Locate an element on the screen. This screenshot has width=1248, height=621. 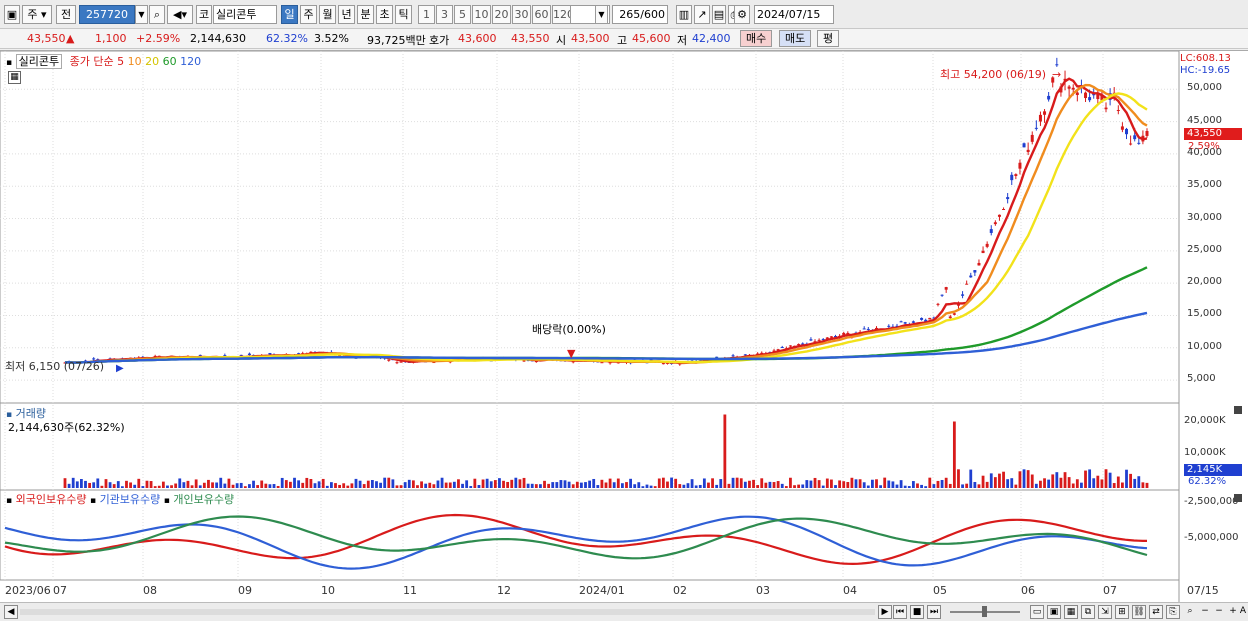
table-view-icon: ▦ is located at coordinates (14, 77).